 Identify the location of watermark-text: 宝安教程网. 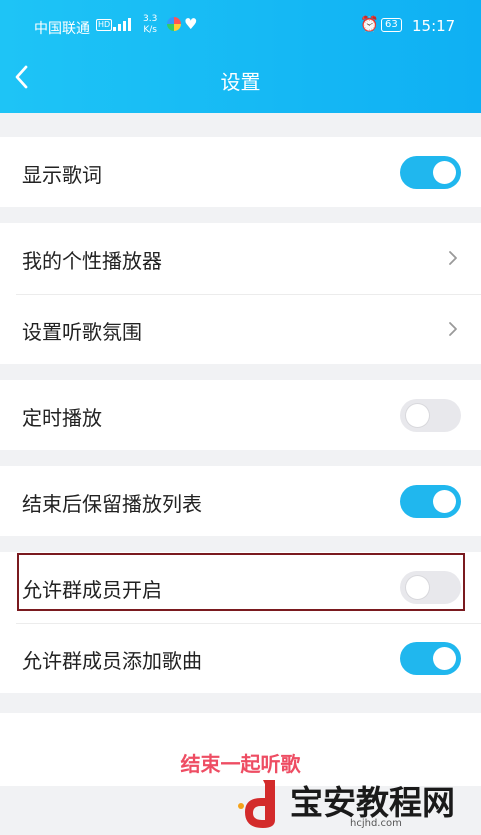
(372, 802).